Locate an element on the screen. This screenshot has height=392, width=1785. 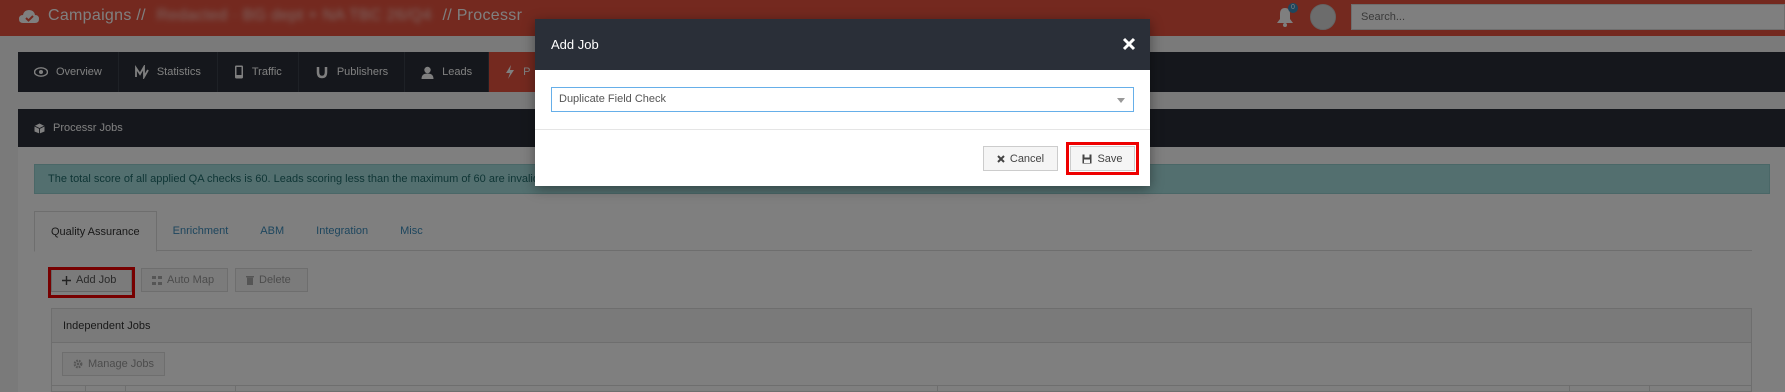
modal-body: Duplicate Field Check is located at coordinates (842, 100).